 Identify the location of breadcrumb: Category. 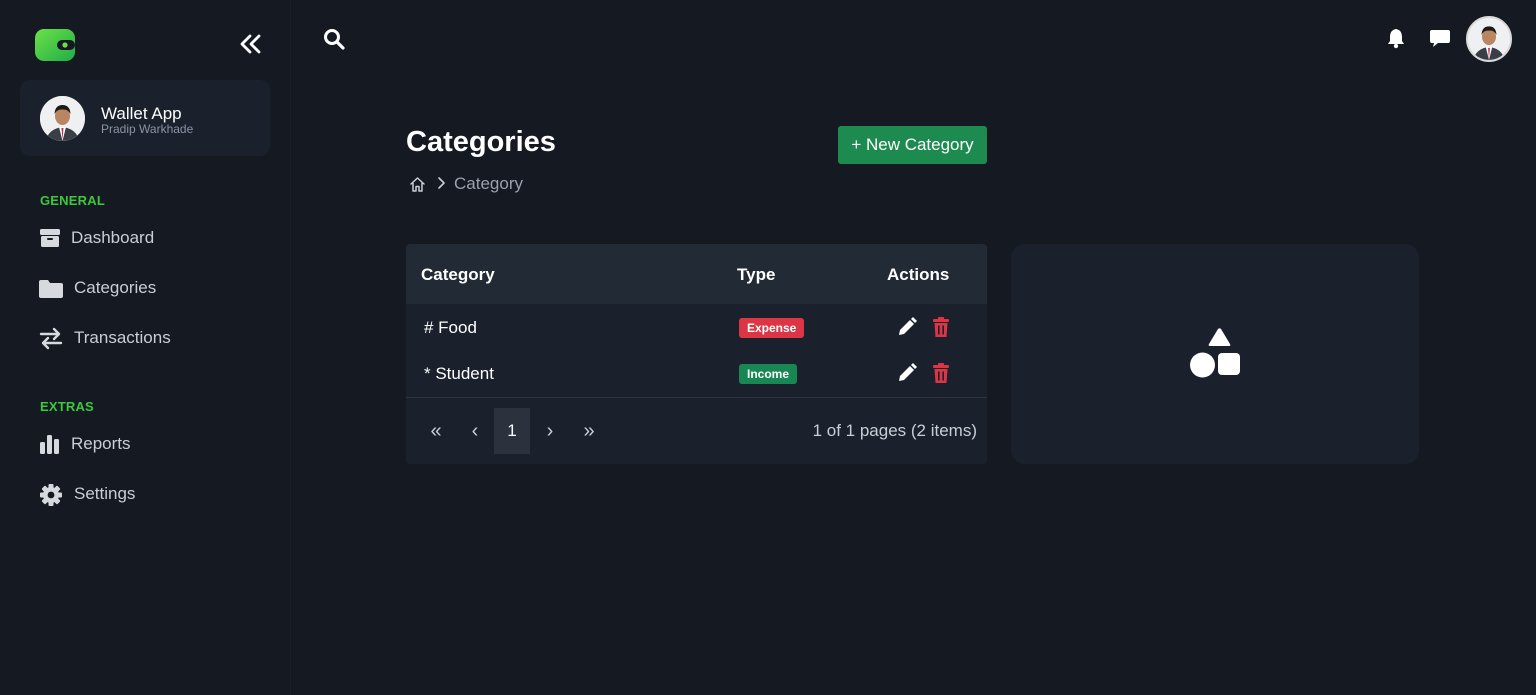
(509, 184).